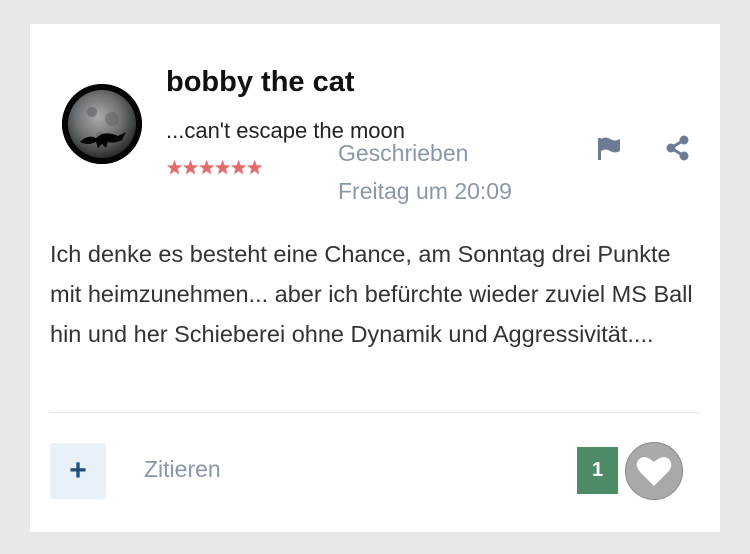 The image size is (750, 554). I want to click on flag-icon, so click(609, 149).